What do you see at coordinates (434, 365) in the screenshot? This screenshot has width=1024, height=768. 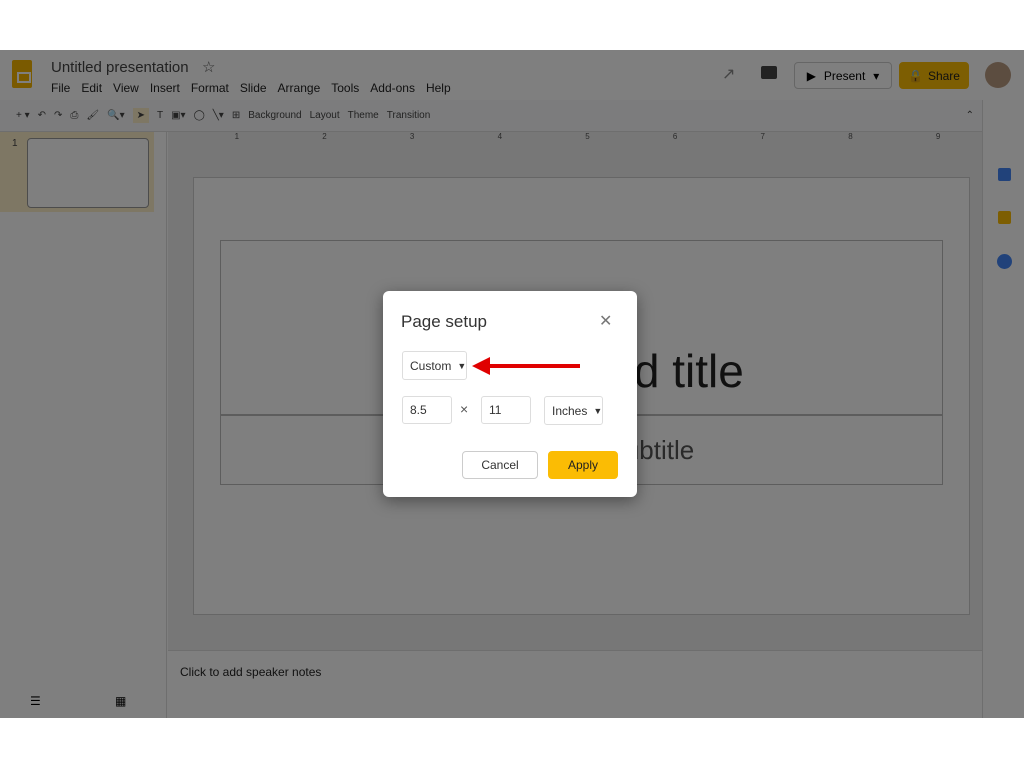 I see `preset-dropdown: Custom ▼` at bounding box center [434, 365].